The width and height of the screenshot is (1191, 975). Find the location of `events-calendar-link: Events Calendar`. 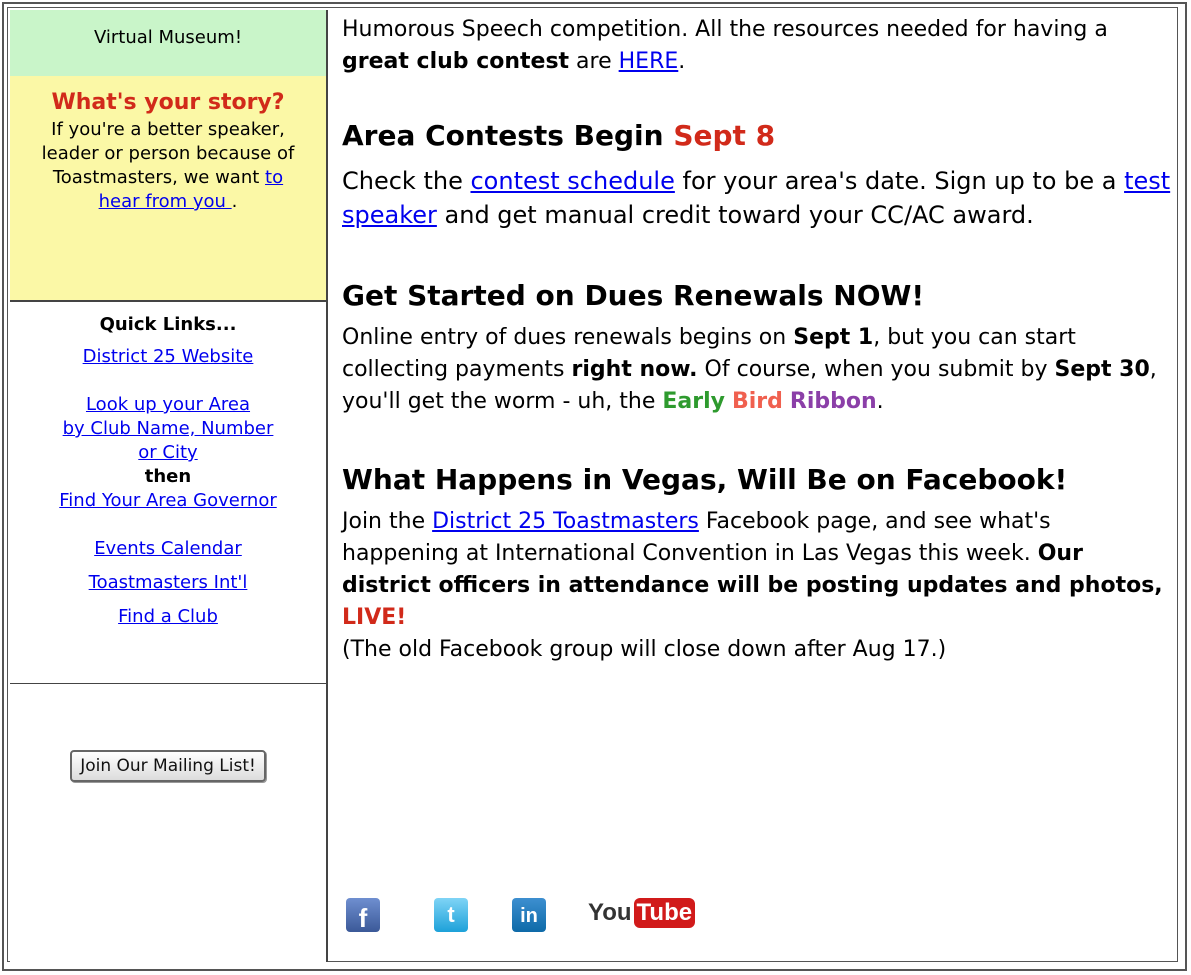

events-calendar-link: Events Calendar is located at coordinates (168, 549).